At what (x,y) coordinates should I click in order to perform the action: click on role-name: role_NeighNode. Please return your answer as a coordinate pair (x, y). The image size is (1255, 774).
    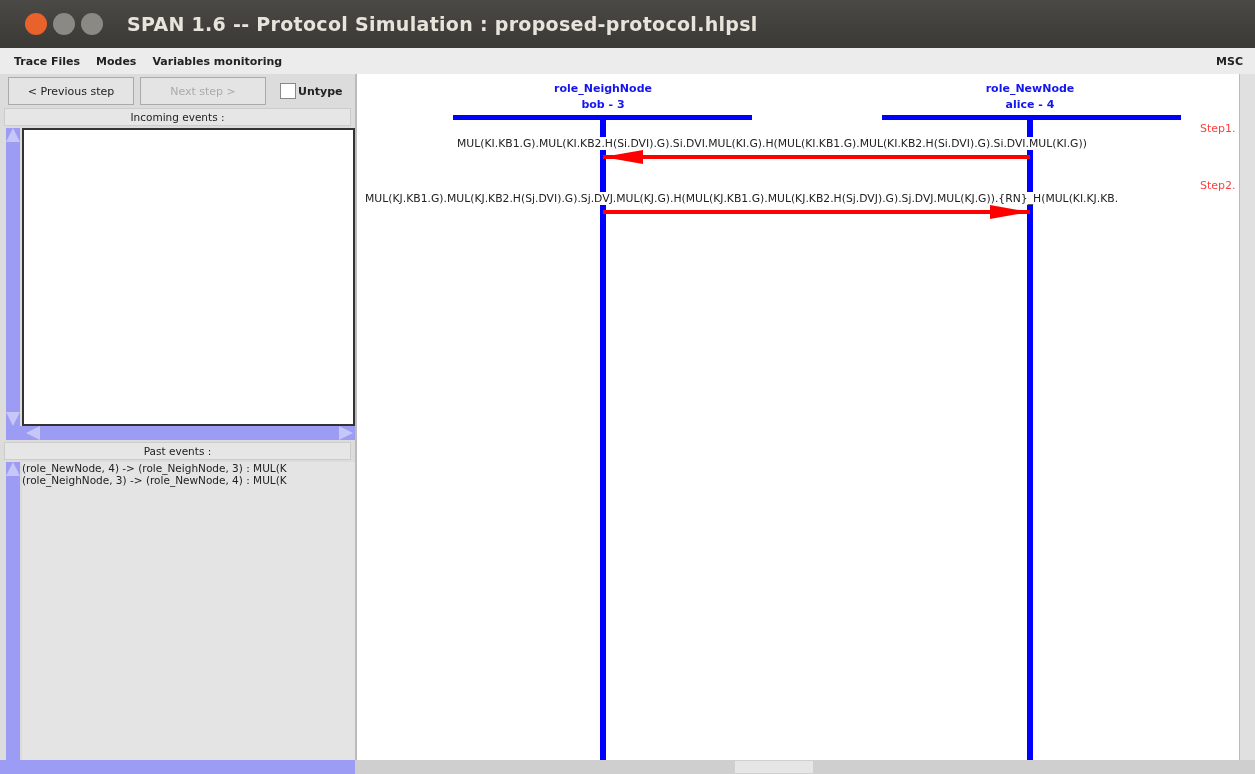
    Looking at the image, I should click on (603, 89).